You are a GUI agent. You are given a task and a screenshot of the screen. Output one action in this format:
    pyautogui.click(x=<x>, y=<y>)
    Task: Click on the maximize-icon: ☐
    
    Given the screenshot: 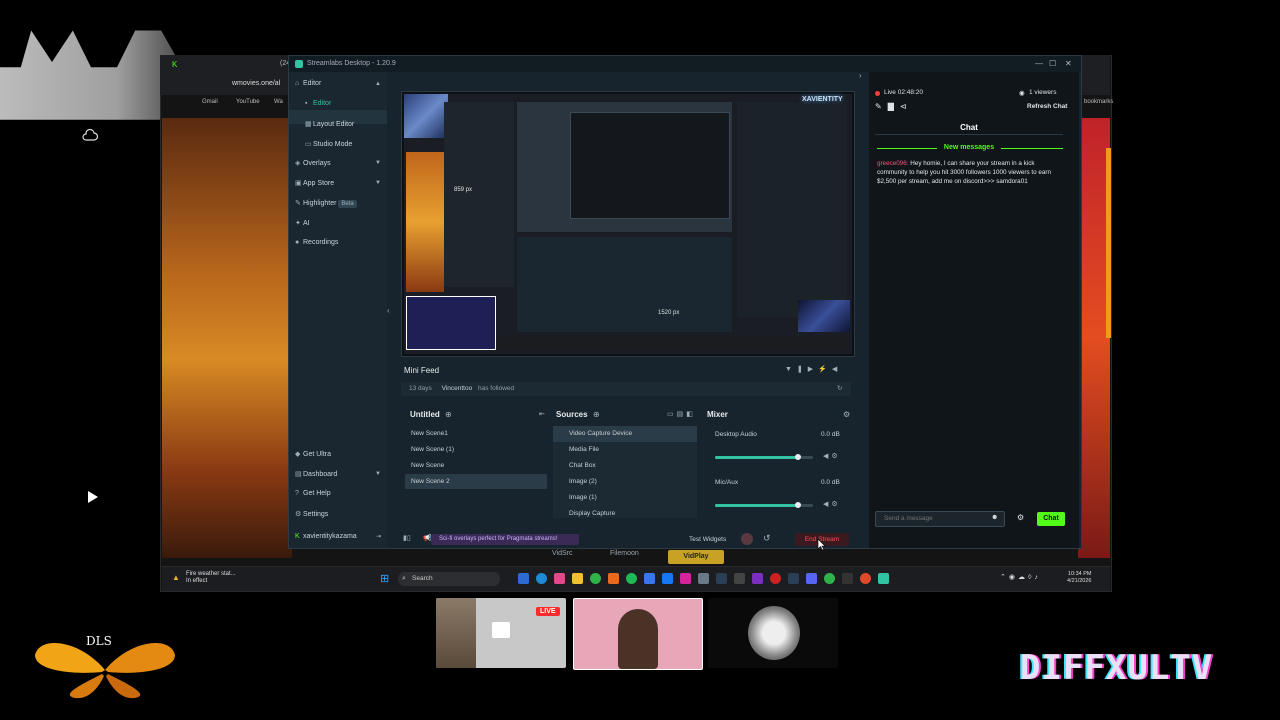 What is the action you would take?
    pyautogui.click(x=1052, y=64)
    